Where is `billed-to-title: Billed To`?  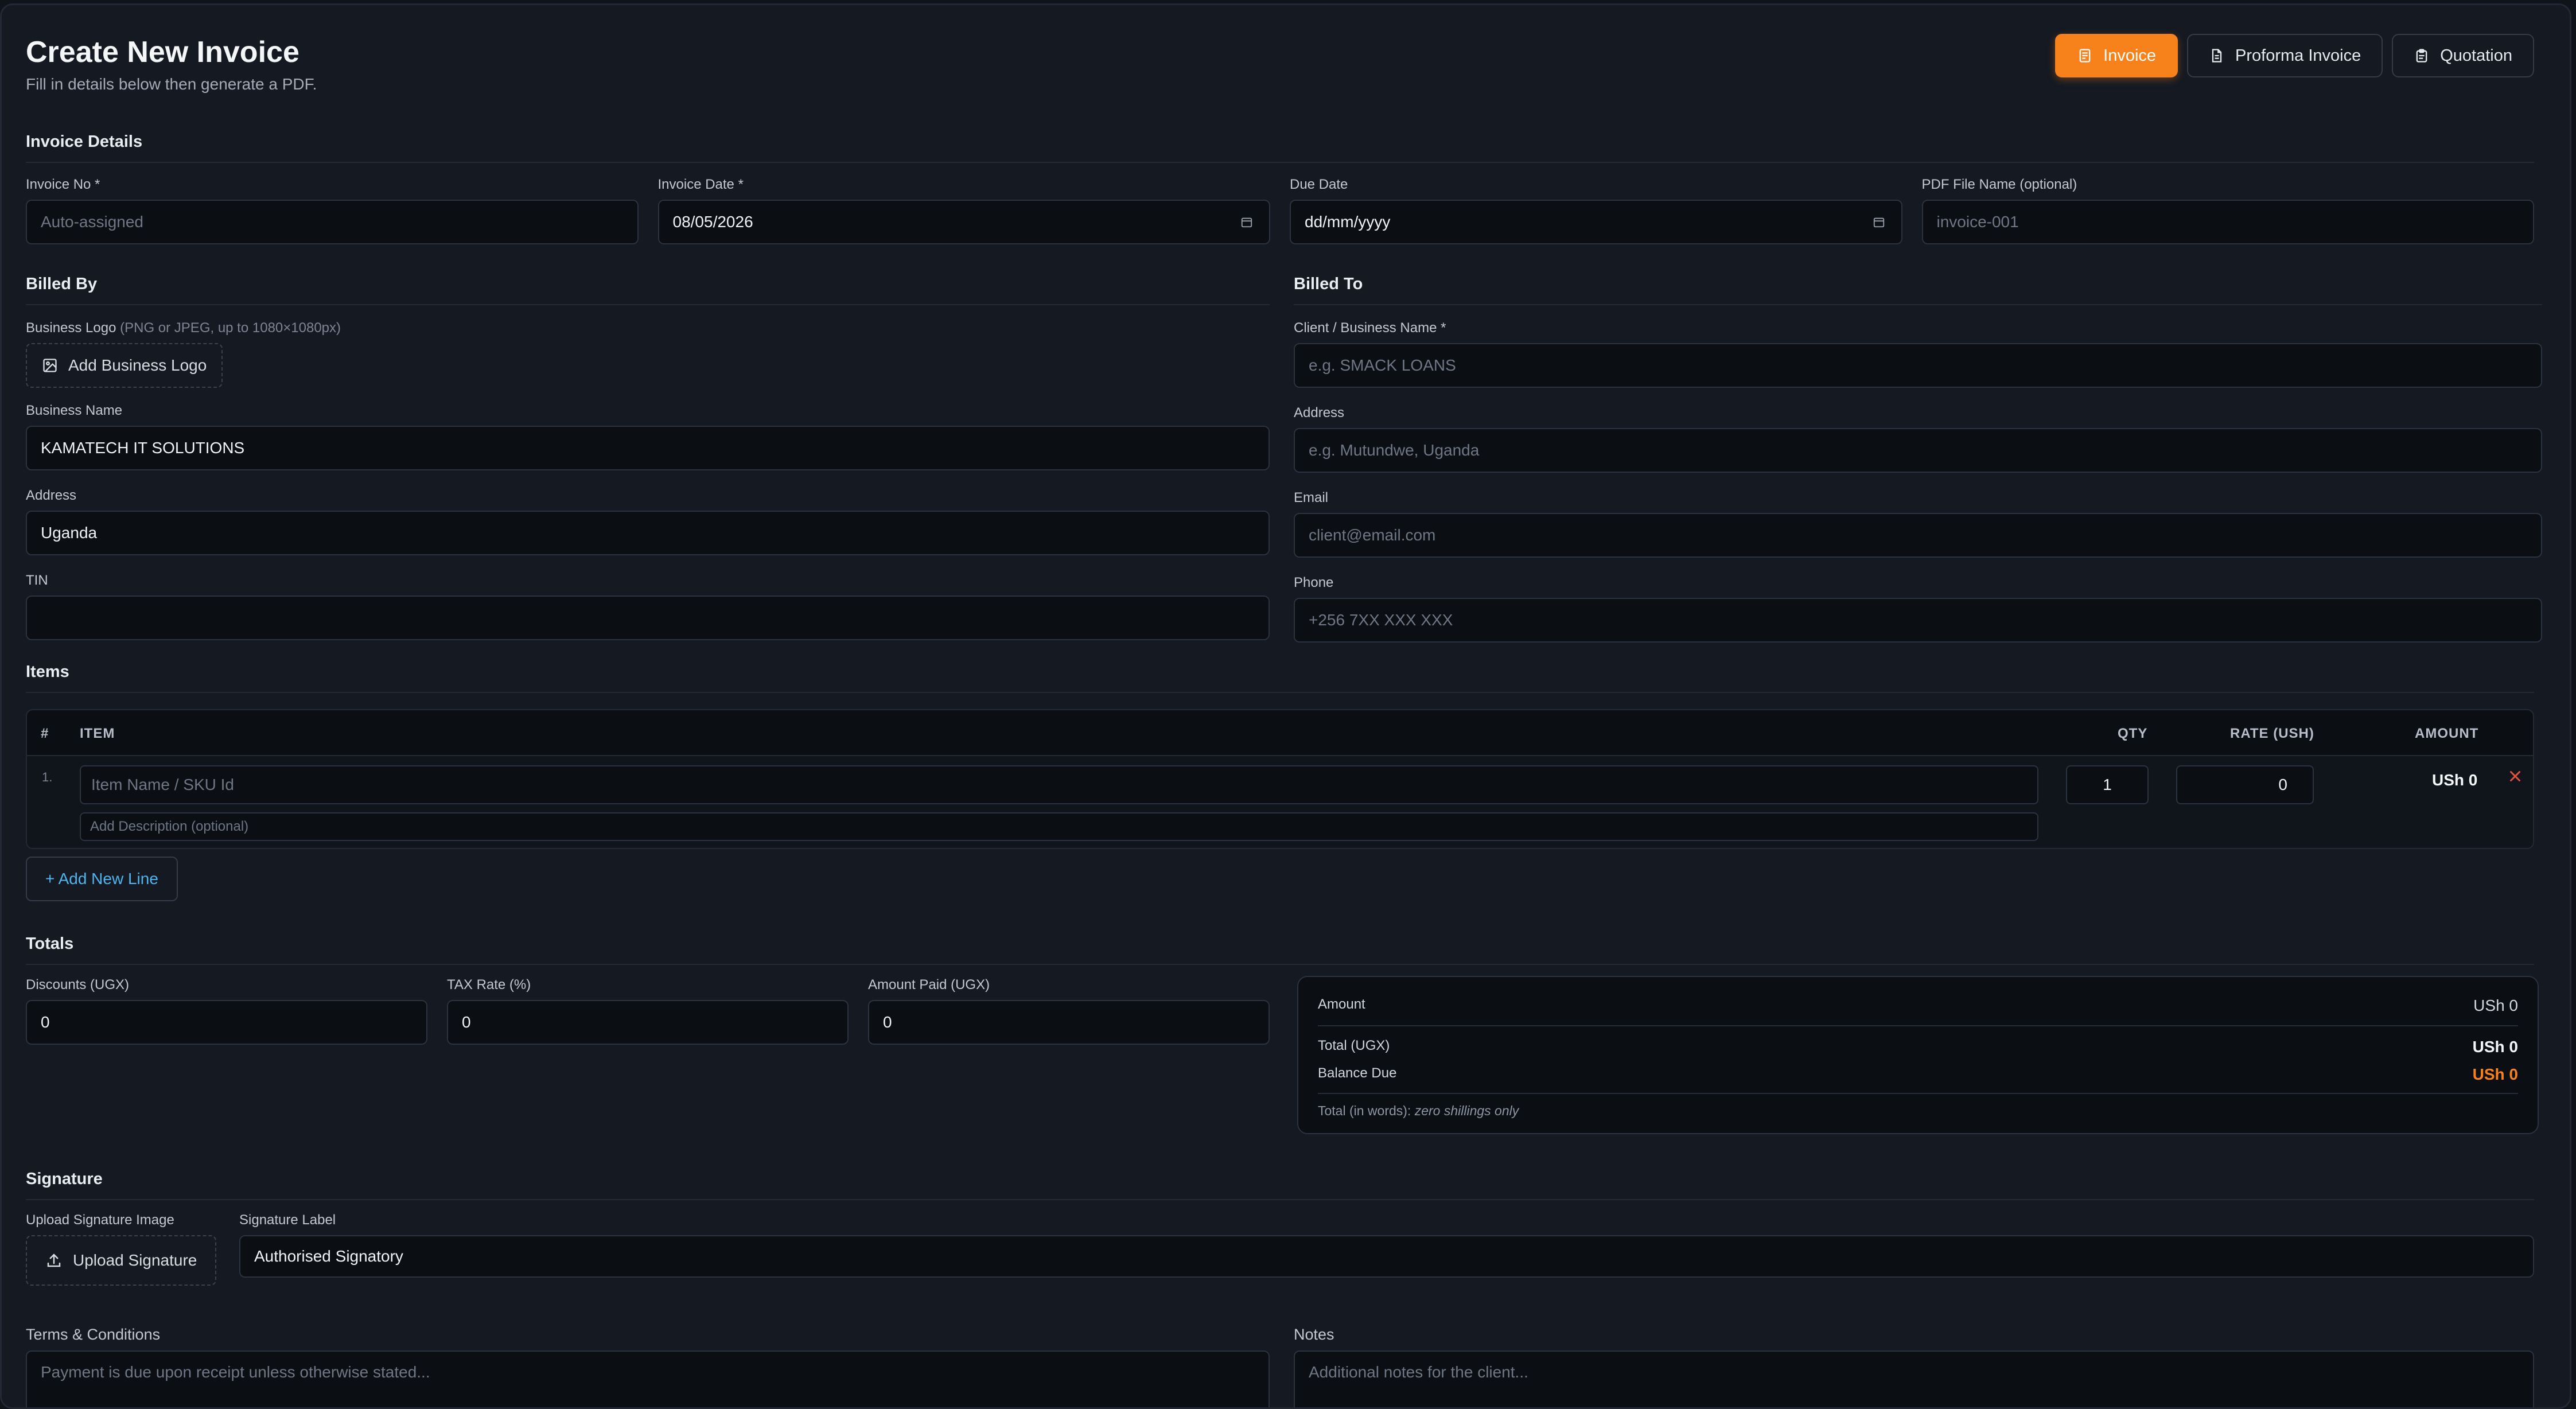 billed-to-title: Billed To is located at coordinates (1918, 290).